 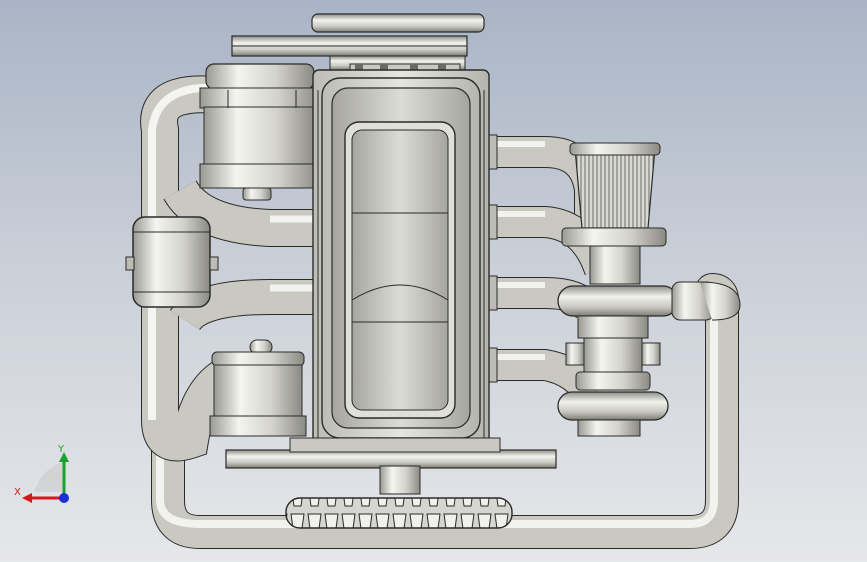 What do you see at coordinates (391, 466) in the screenshot?
I see `mounting-base` at bounding box center [391, 466].